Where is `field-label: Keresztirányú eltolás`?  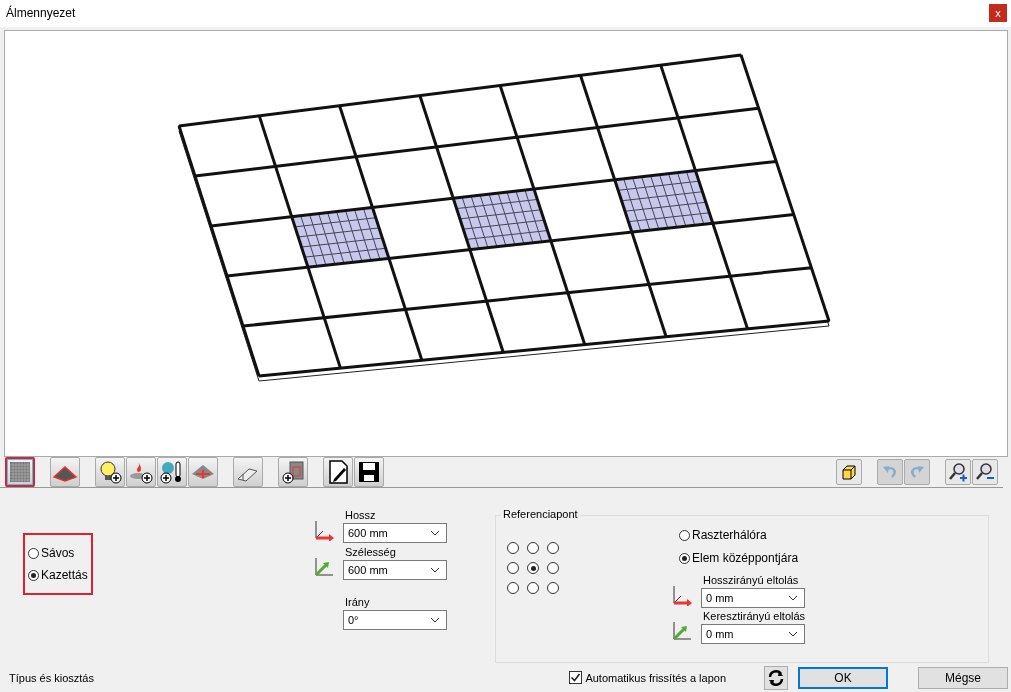 field-label: Keresztirányú eltolás is located at coordinates (754, 616).